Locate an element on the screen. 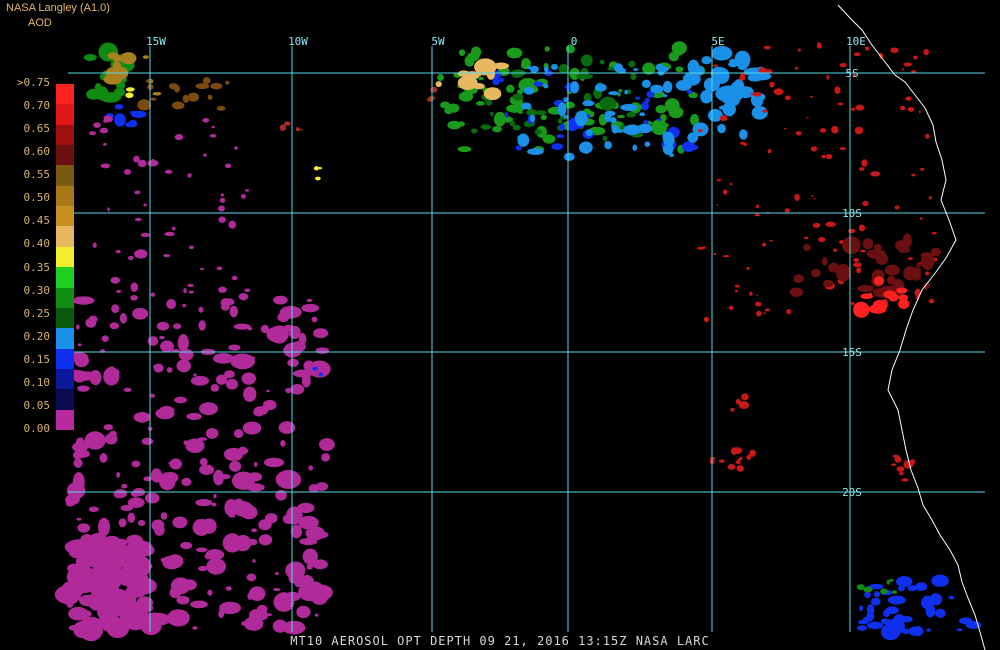 The image size is (1000, 650). legend-tick-label: 0.10 is located at coordinates (37, 382).